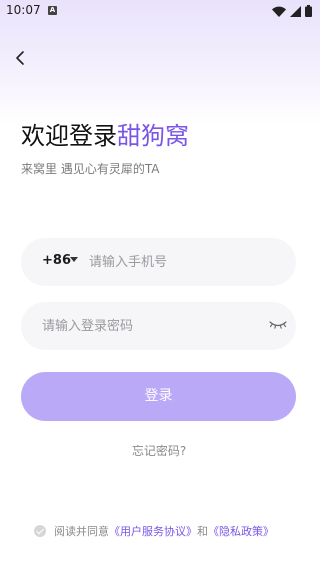  I want to click on user-agreement-link: 《用户服务协议》, so click(153, 531).